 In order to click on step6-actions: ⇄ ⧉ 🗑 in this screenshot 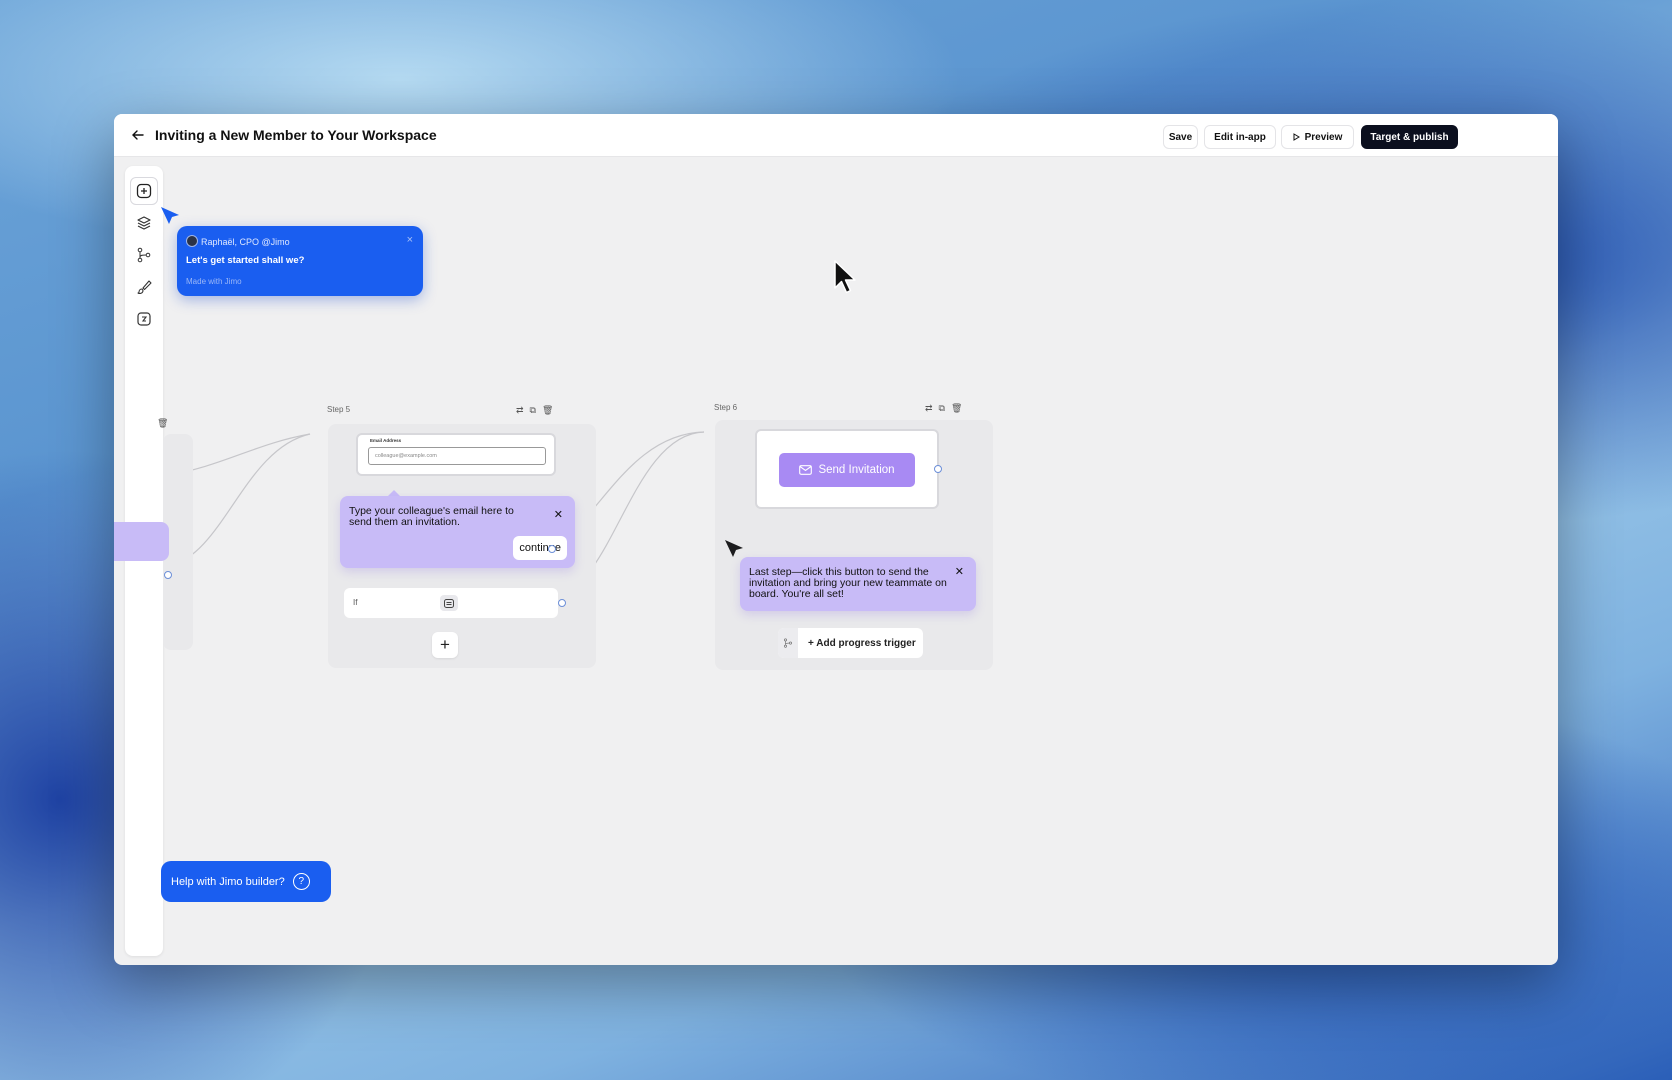, I will do `click(943, 408)`.